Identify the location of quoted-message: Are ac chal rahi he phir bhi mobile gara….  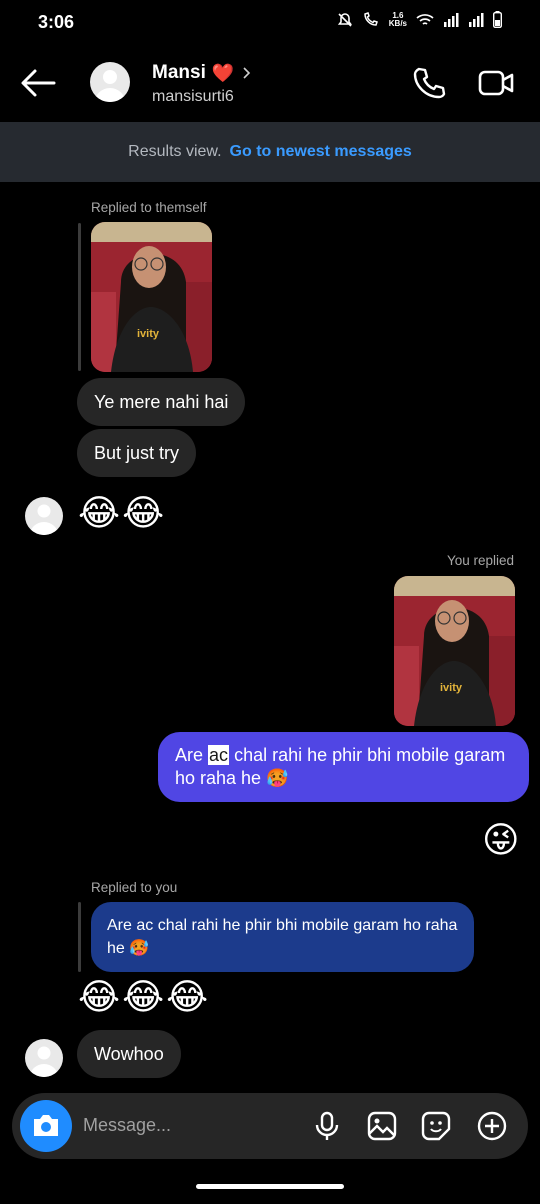
(282, 937).